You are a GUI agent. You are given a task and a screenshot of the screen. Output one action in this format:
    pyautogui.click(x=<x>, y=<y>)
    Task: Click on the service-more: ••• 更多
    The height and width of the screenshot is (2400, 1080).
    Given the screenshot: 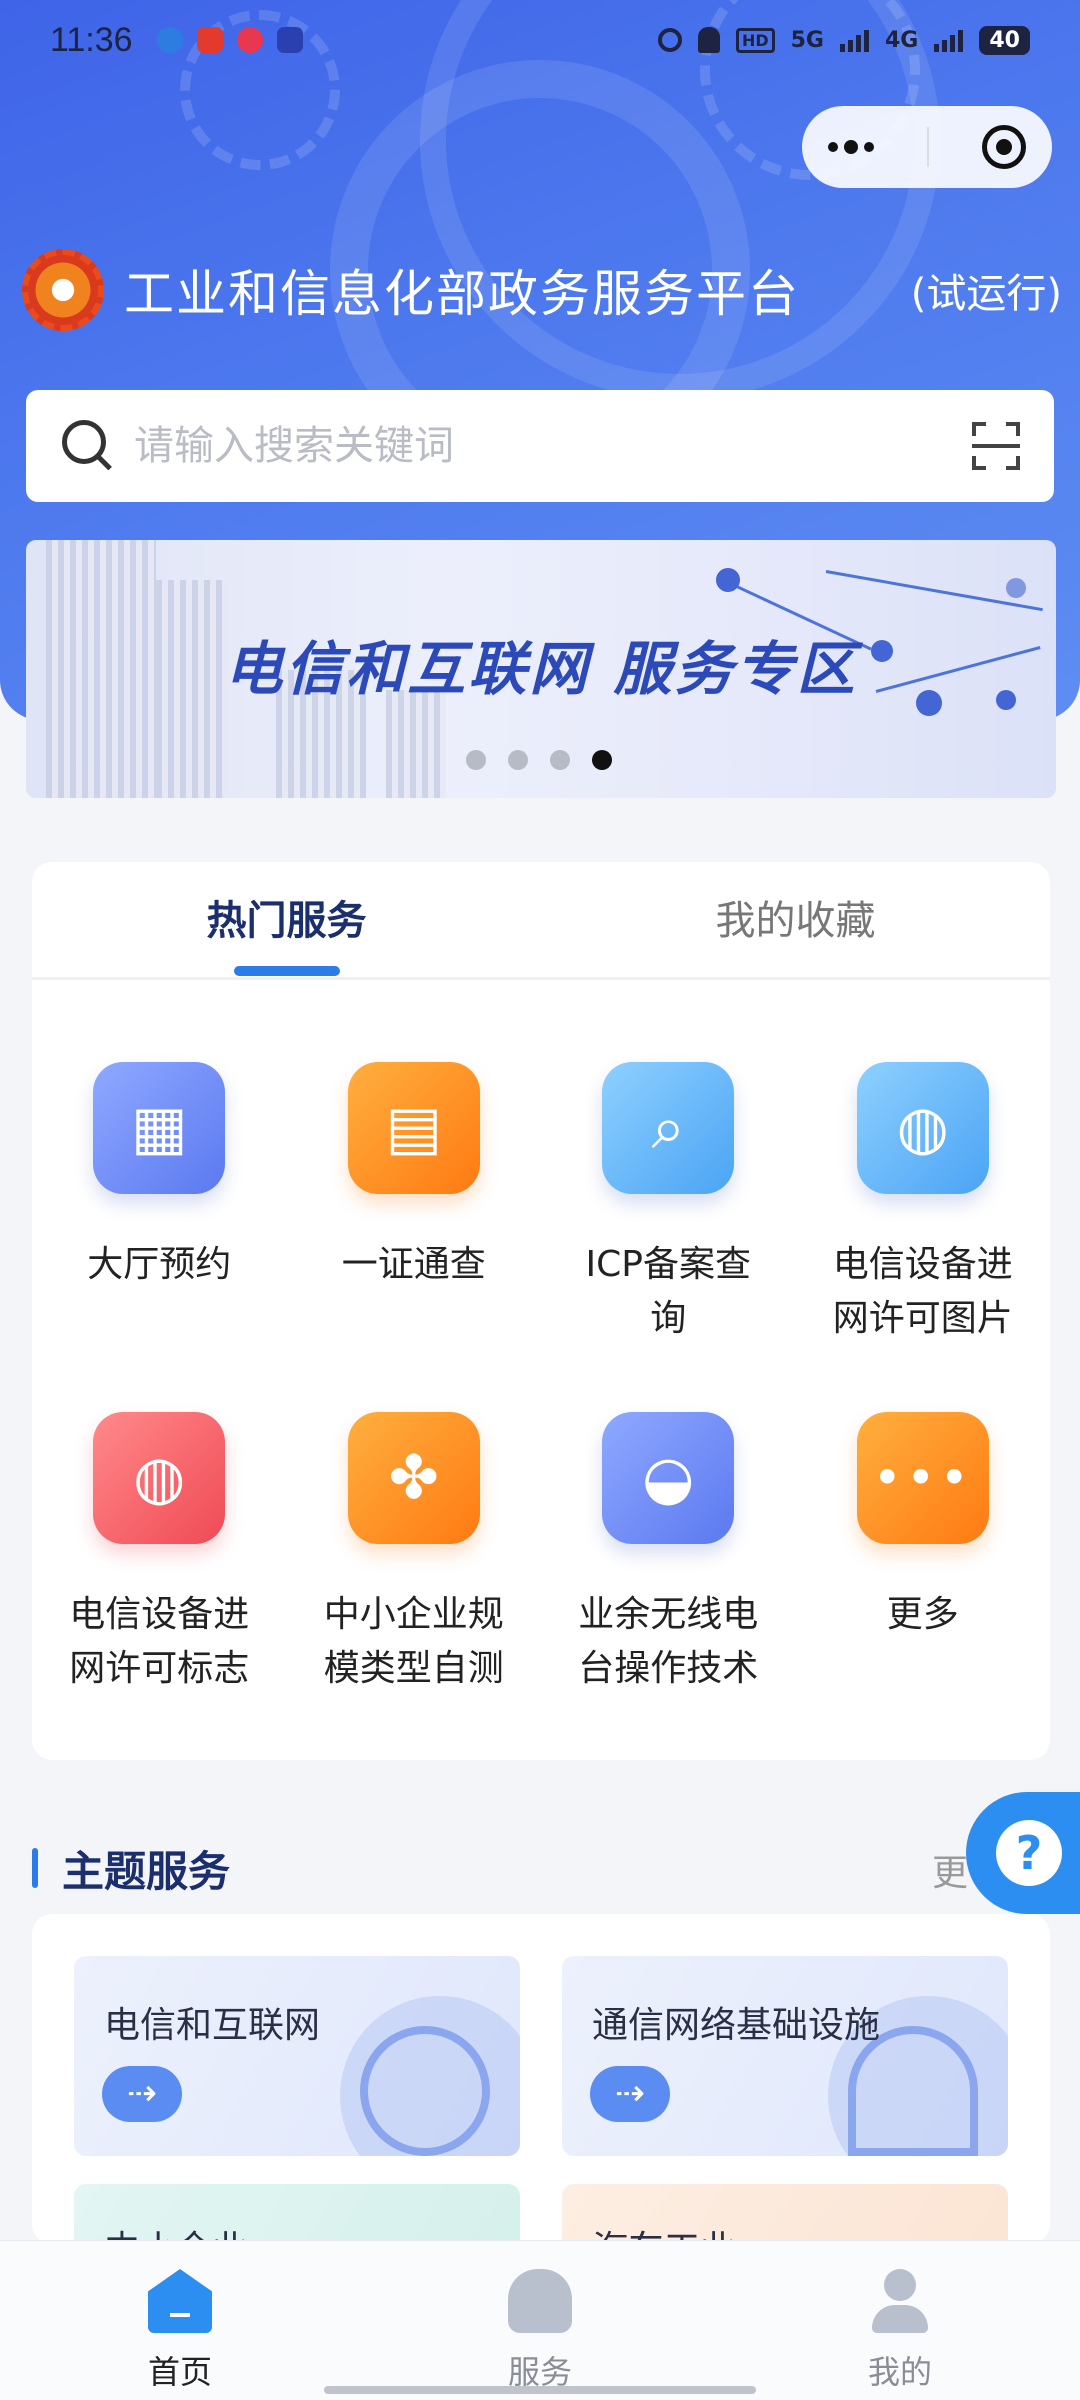 What is the action you would take?
    pyautogui.click(x=923, y=1557)
    